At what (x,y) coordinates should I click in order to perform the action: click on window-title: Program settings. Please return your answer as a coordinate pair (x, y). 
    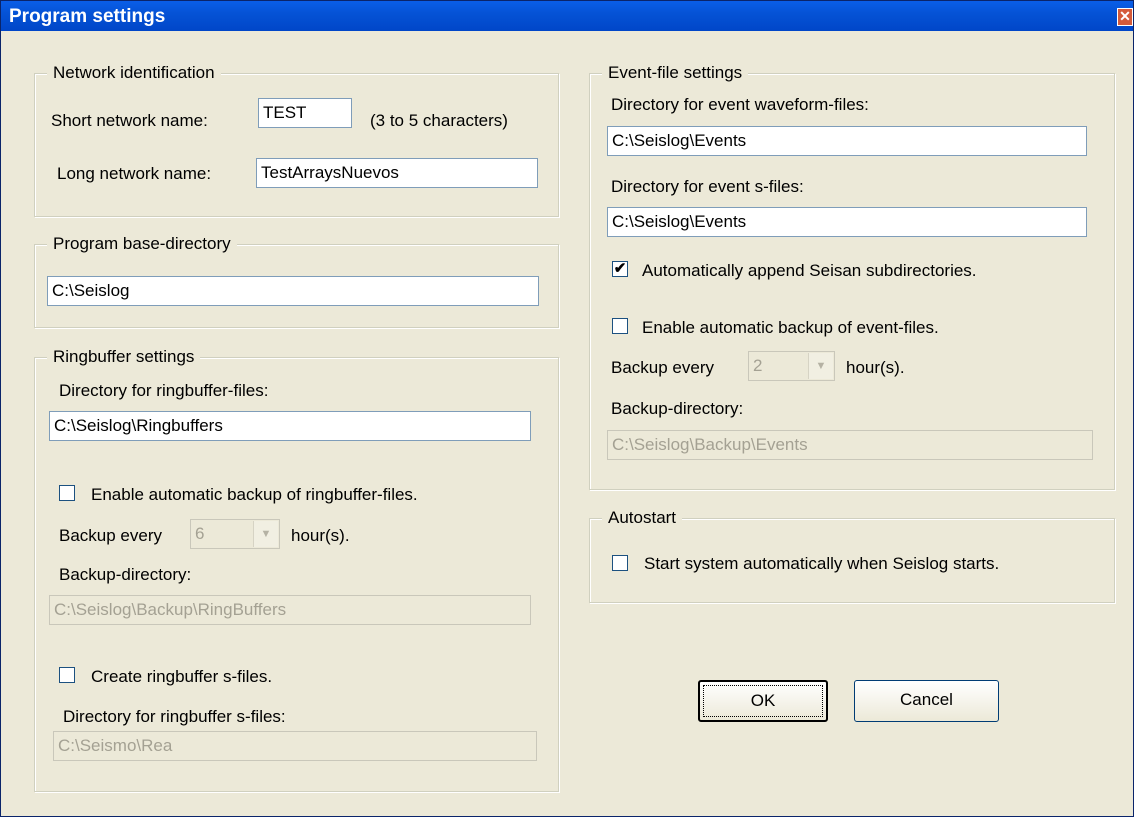
    Looking at the image, I should click on (87, 16).